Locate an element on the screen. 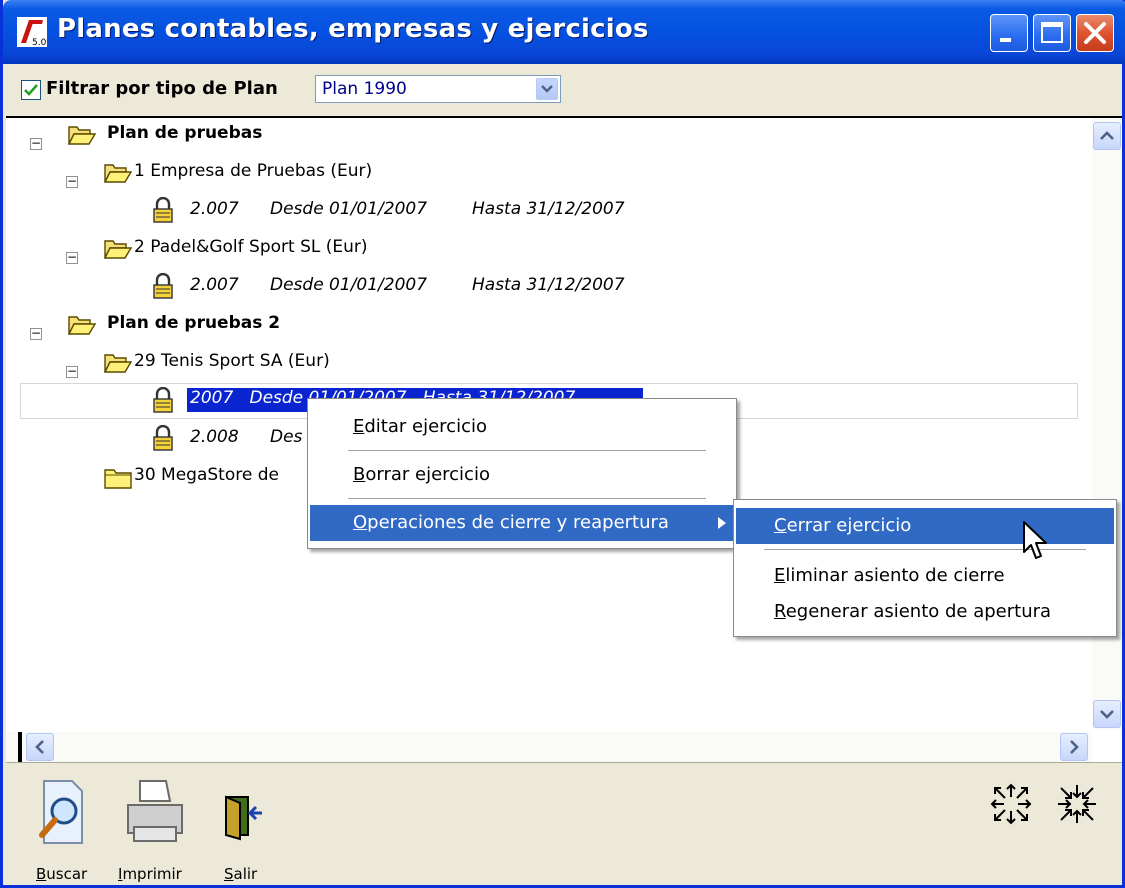 The width and height of the screenshot is (1125, 888). minimize-button is located at coordinates (1009, 33).